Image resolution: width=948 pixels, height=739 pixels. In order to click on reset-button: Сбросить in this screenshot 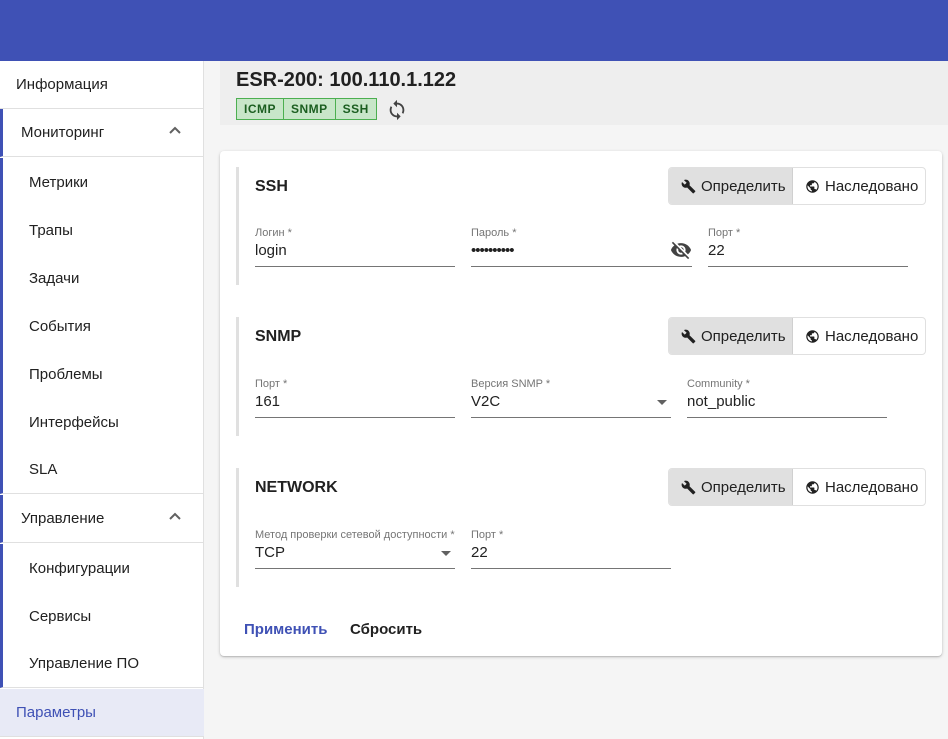, I will do `click(386, 629)`.